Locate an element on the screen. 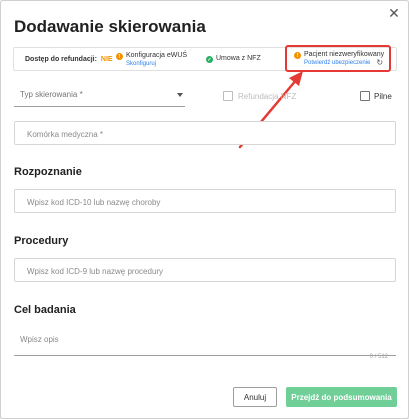 This screenshot has height=419, width=409. ewus-config-label: Konfiguracja eWUŚ is located at coordinates (157, 55).